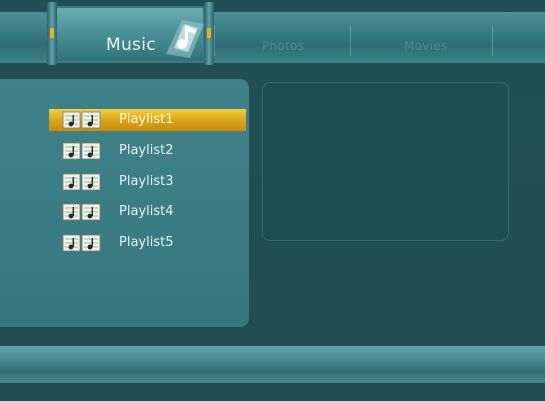  I want to click on bottom-footer, so click(272, 392).